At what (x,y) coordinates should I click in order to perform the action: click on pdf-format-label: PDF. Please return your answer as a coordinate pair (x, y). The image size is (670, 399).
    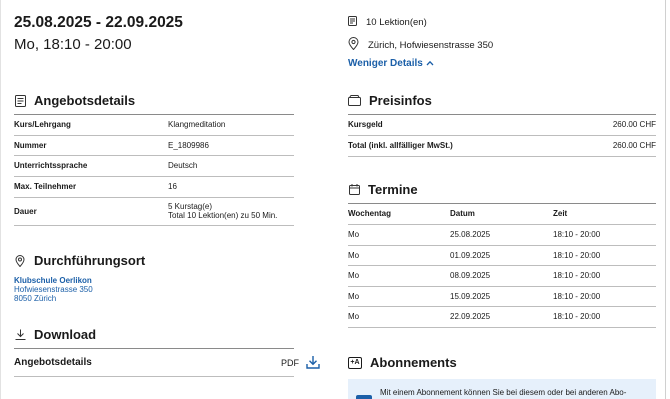
    Looking at the image, I should click on (290, 363).